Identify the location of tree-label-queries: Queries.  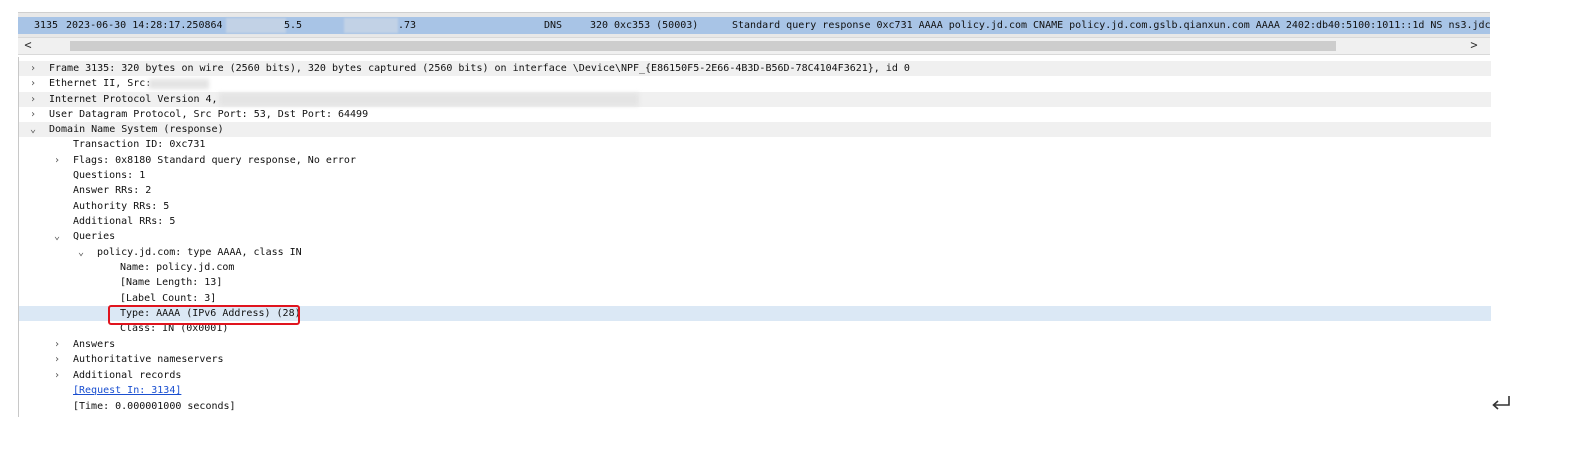
(94, 236).